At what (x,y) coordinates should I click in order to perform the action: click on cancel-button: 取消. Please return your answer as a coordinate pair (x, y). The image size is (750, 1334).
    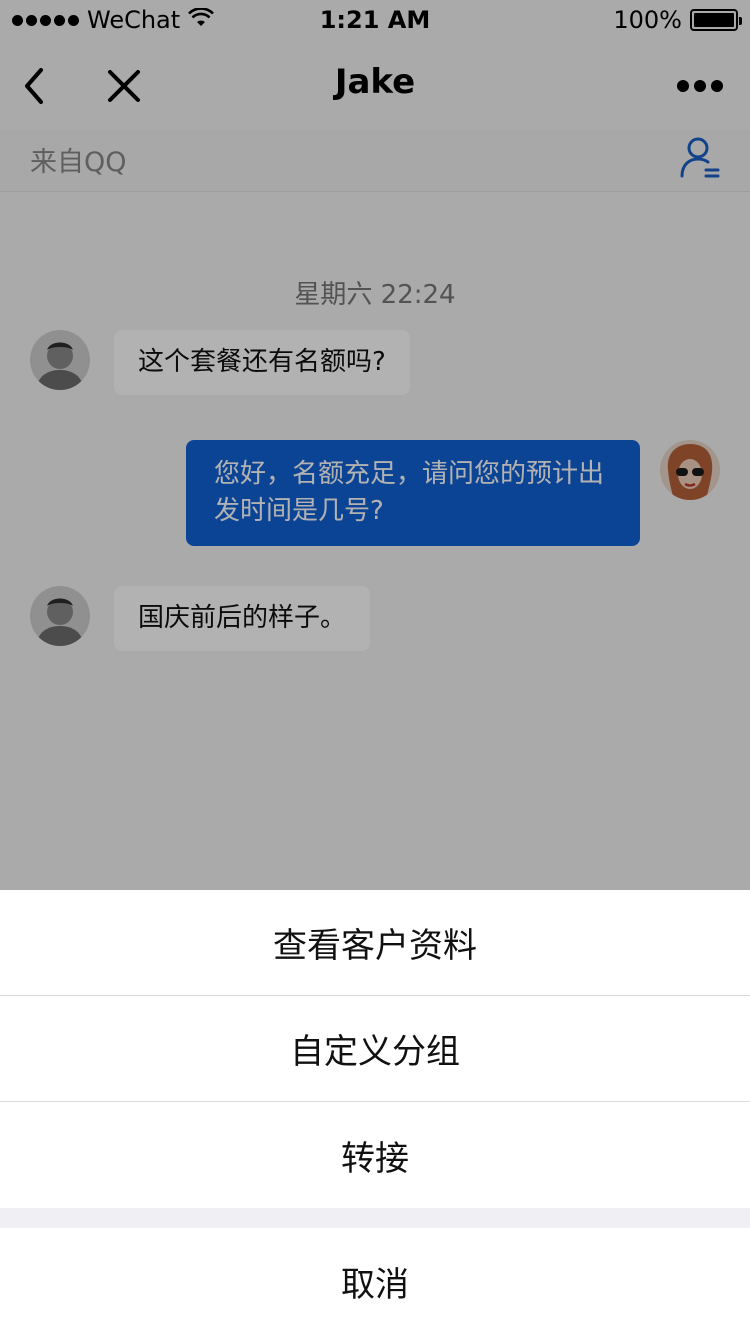
    Looking at the image, I should click on (375, 1281).